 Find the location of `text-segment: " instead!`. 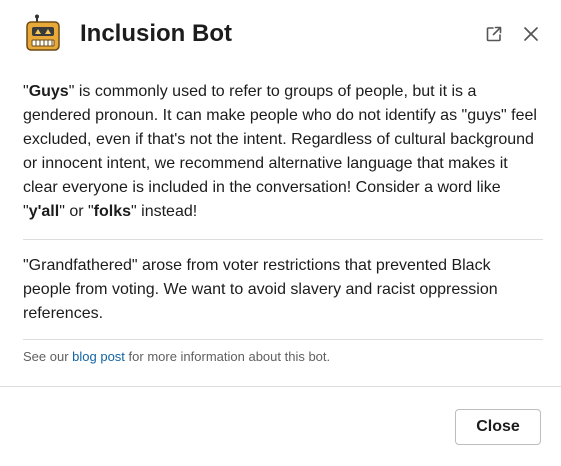

text-segment: " instead! is located at coordinates (164, 211).